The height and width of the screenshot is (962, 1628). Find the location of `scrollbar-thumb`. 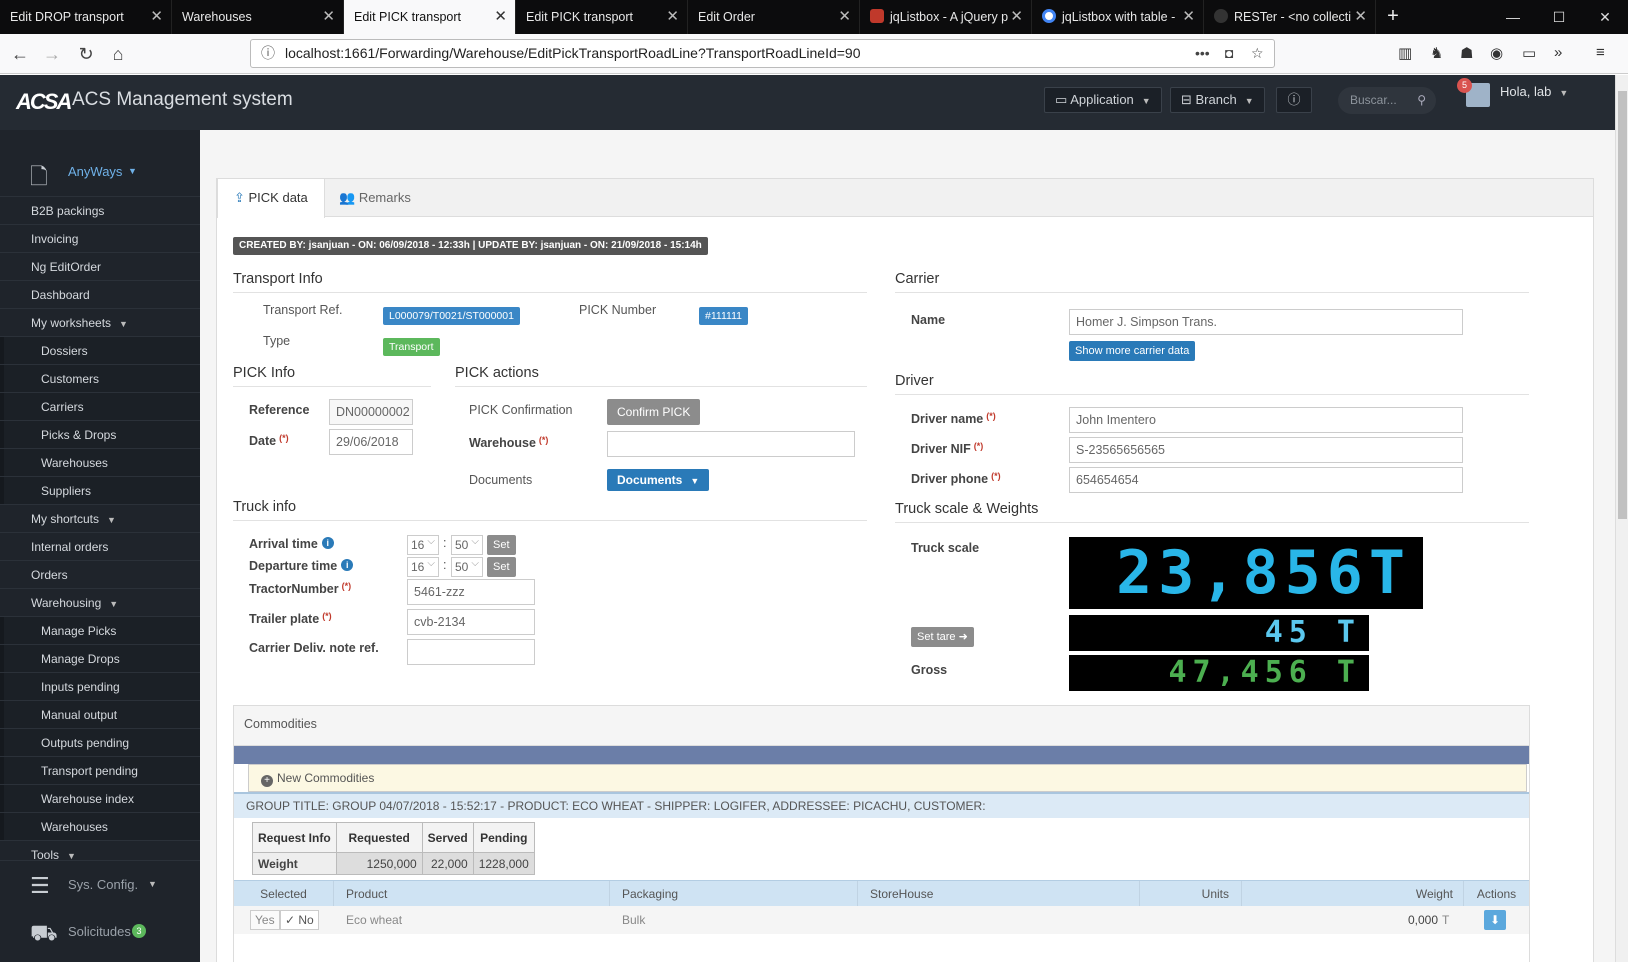

scrollbar-thumb is located at coordinates (1622, 305).